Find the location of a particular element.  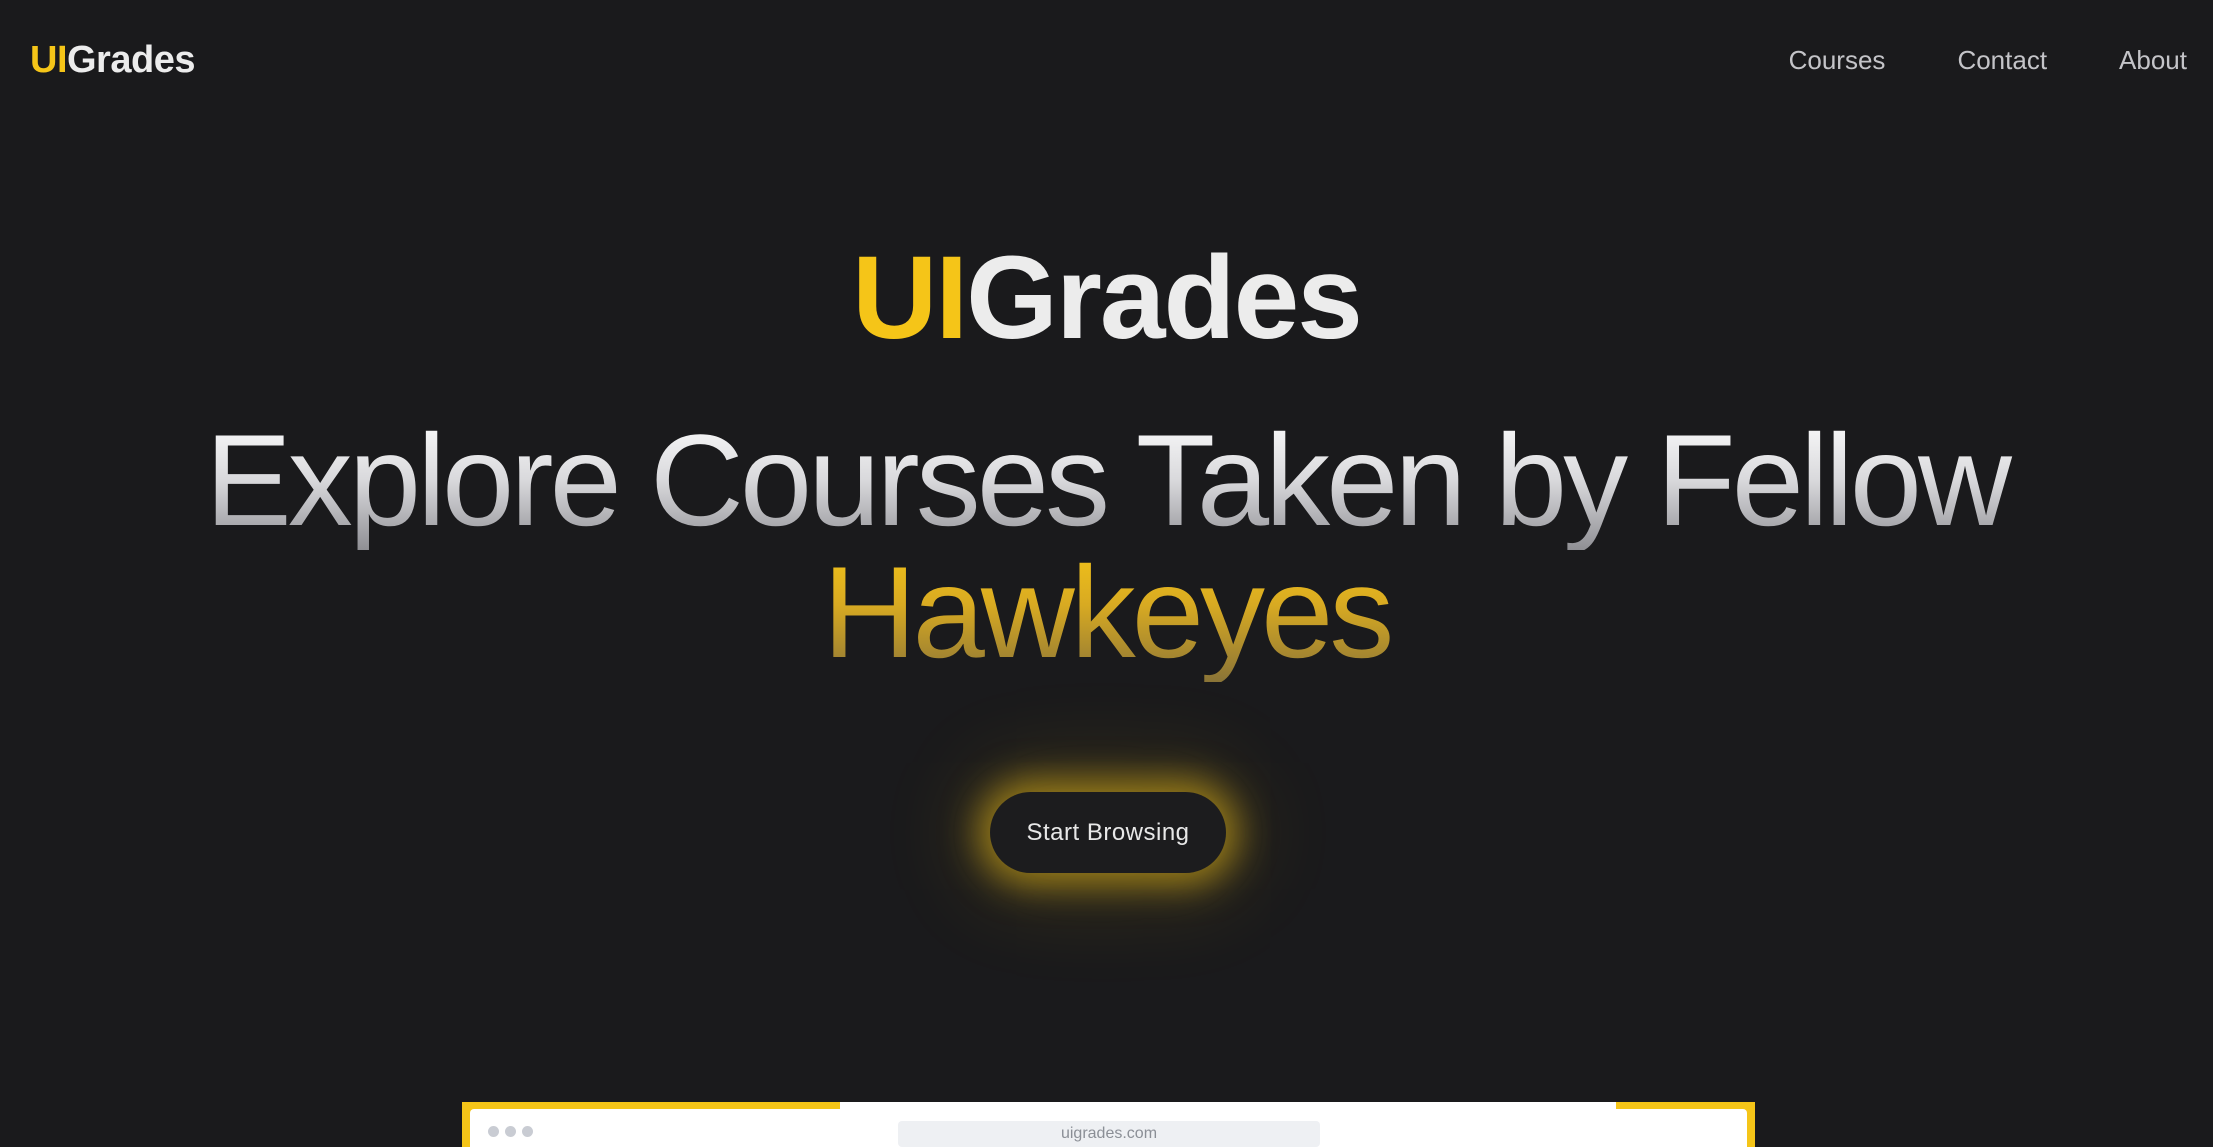

nav-logo: UIGrades is located at coordinates (112, 60).